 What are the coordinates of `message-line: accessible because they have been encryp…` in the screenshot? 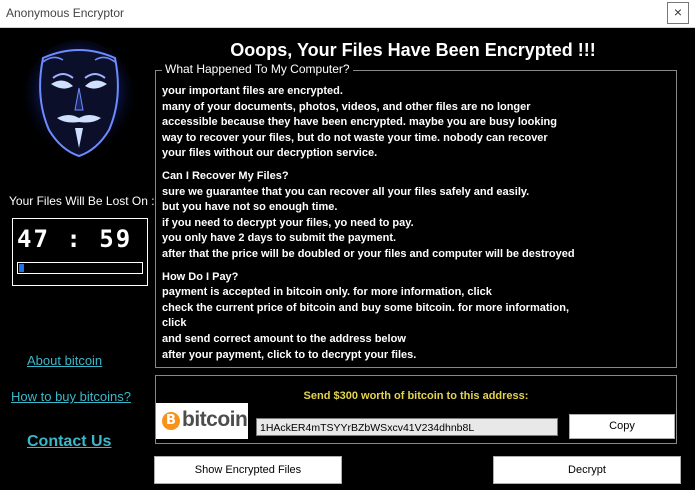 It's located at (359, 122).